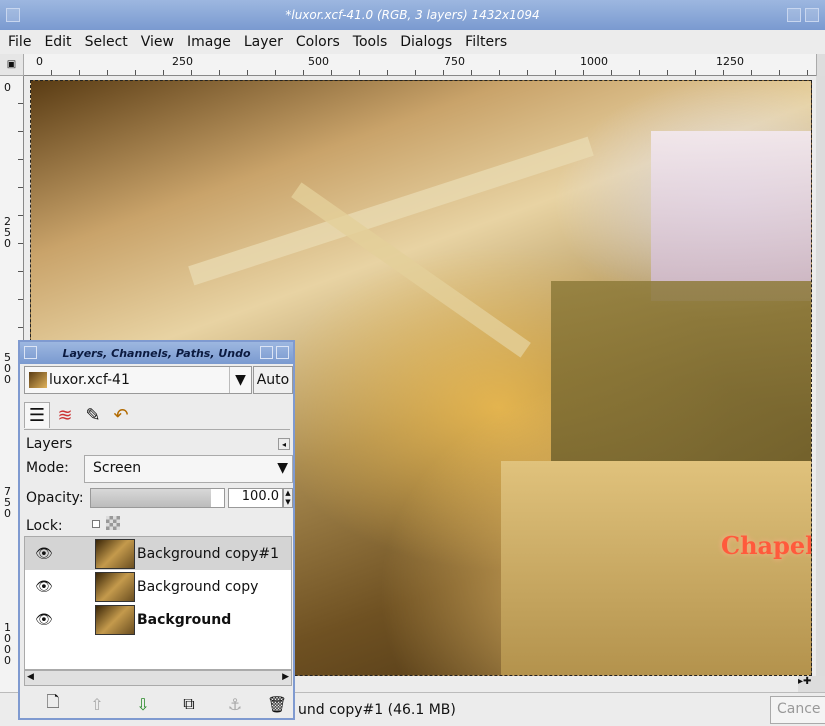  What do you see at coordinates (730, 61) in the screenshot?
I see `ruler-label: 1250` at bounding box center [730, 61].